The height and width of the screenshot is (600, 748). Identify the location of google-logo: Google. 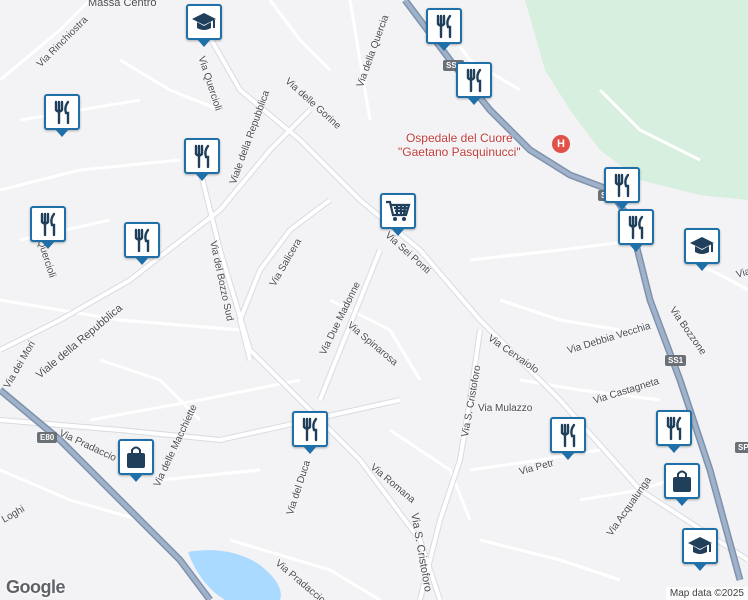
(36, 587).